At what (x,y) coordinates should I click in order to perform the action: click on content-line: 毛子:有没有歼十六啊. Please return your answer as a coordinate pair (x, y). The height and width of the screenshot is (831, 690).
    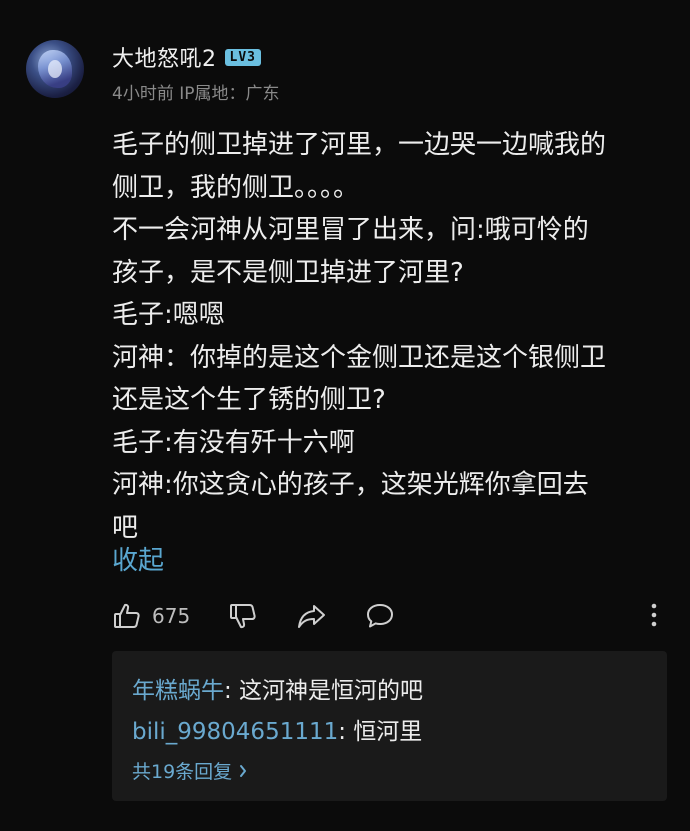
    Looking at the image, I should click on (233, 442).